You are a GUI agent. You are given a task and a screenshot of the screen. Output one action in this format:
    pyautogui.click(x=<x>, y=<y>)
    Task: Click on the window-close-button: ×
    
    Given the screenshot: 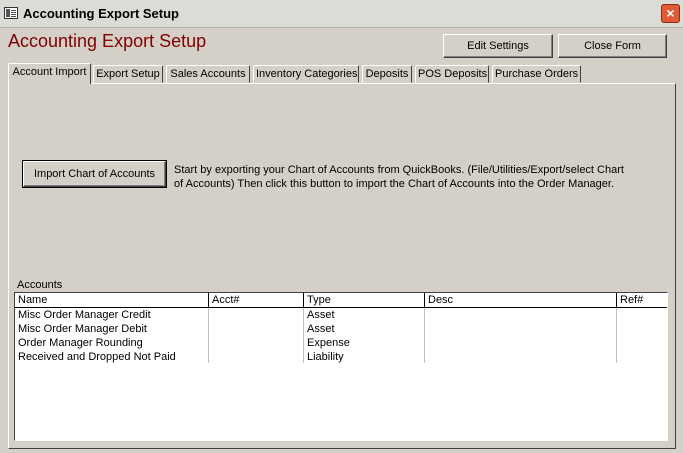 What is the action you would take?
    pyautogui.click(x=670, y=13)
    